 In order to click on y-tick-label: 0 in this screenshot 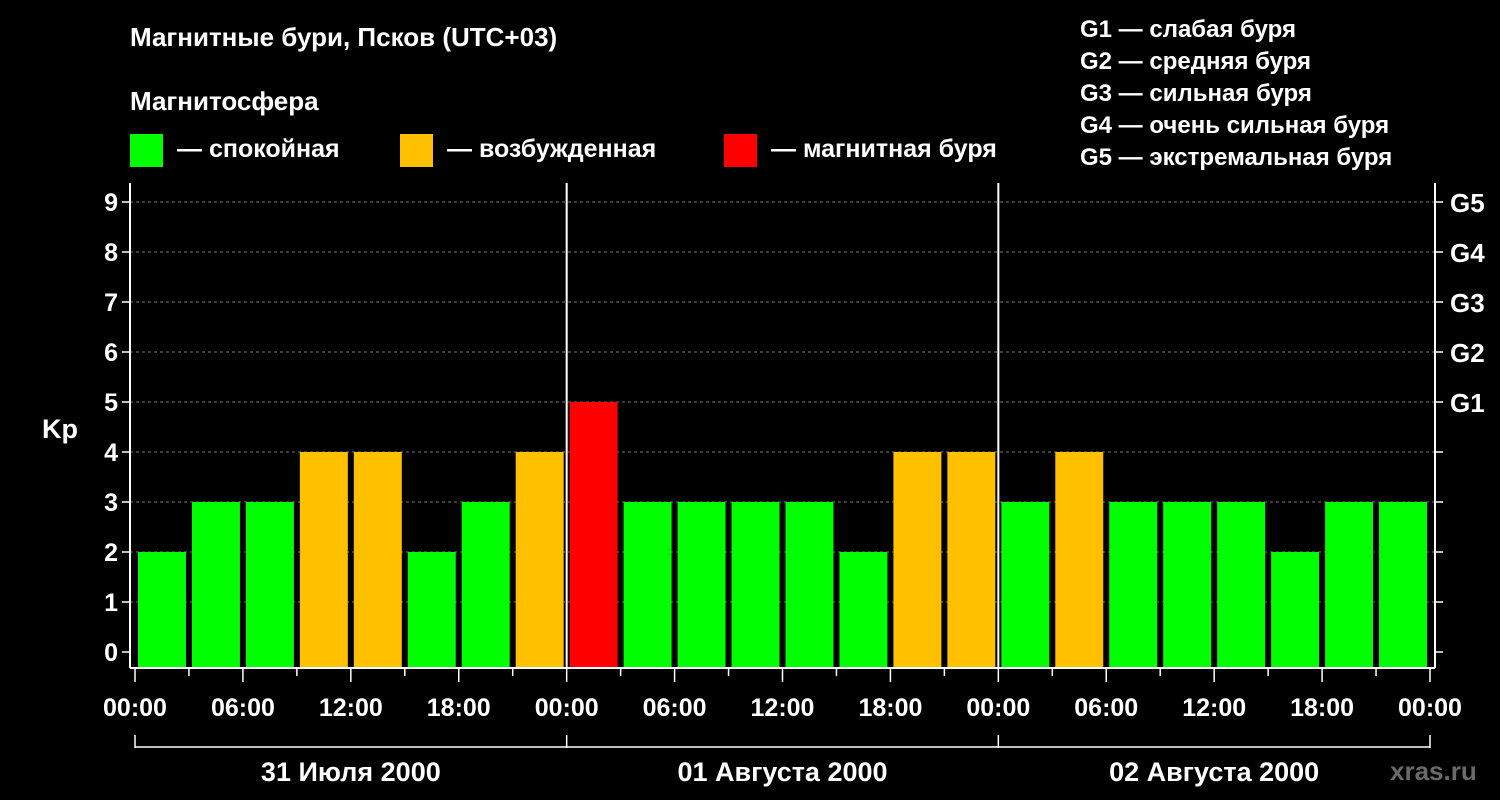, I will do `click(111, 653)`.